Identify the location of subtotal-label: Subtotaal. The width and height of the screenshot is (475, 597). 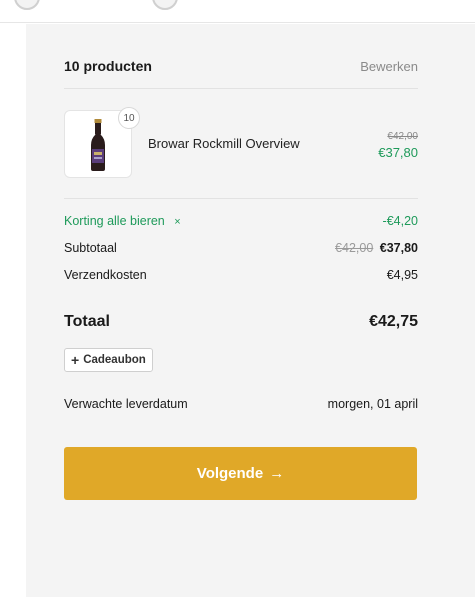
(90, 248).